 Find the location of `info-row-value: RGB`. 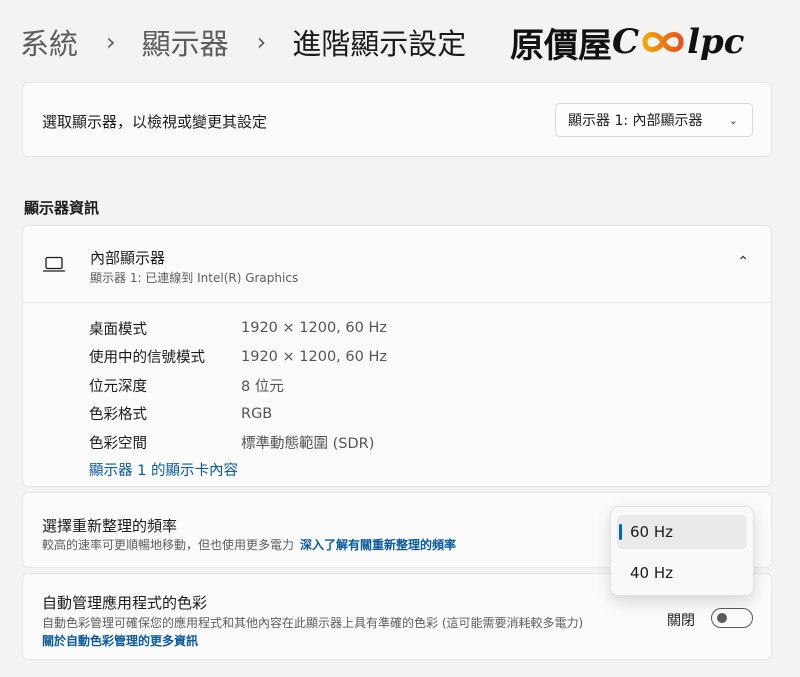

info-row-value: RGB is located at coordinates (257, 413).